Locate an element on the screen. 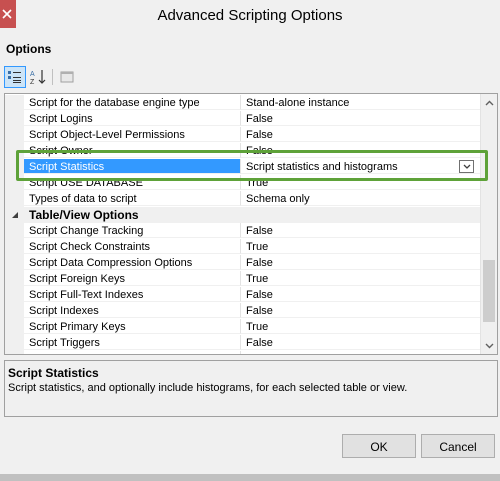 This screenshot has width=500, height=481. toolbar-separator is located at coordinates (52, 77).